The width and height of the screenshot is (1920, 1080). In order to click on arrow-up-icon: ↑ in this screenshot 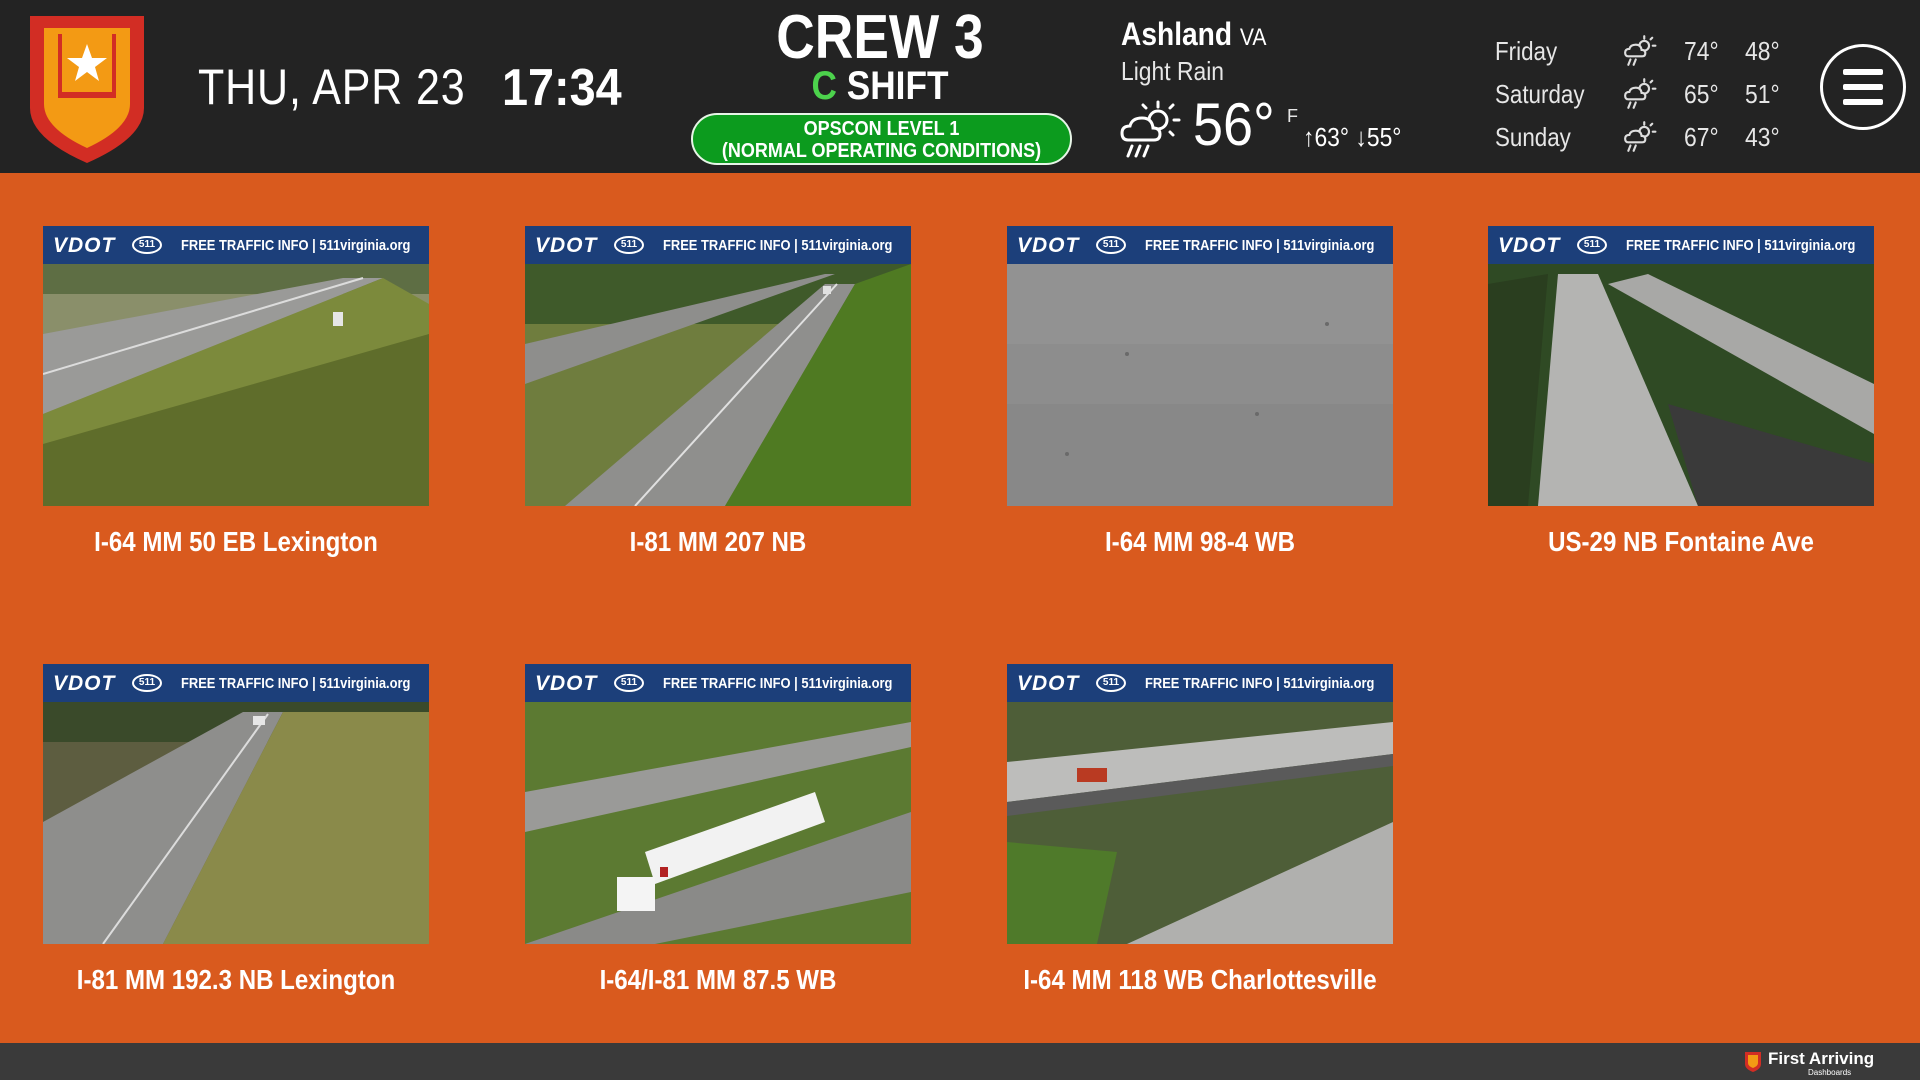, I will do `click(1309, 137)`.